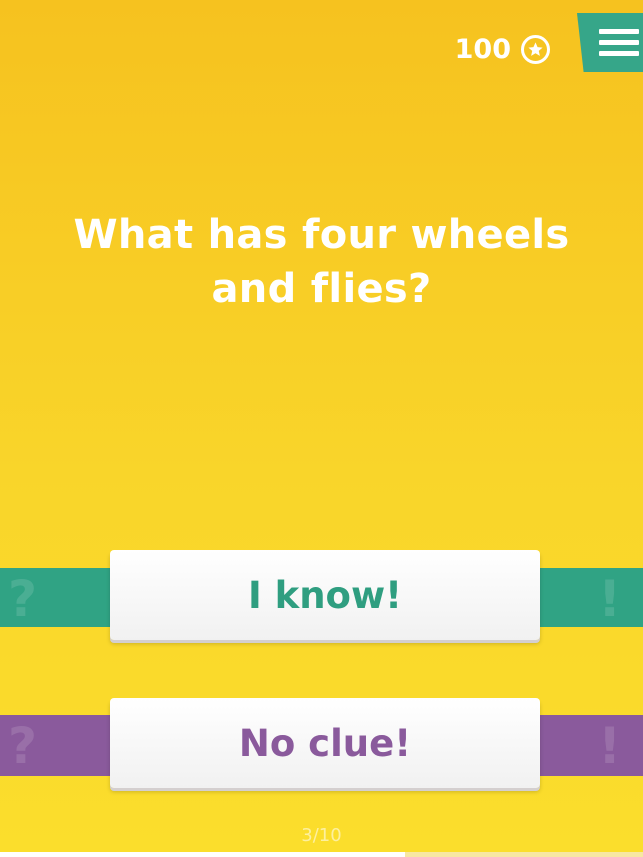  Describe the element at coordinates (325, 743) in the screenshot. I see `no-clue-button: No clue!` at that location.